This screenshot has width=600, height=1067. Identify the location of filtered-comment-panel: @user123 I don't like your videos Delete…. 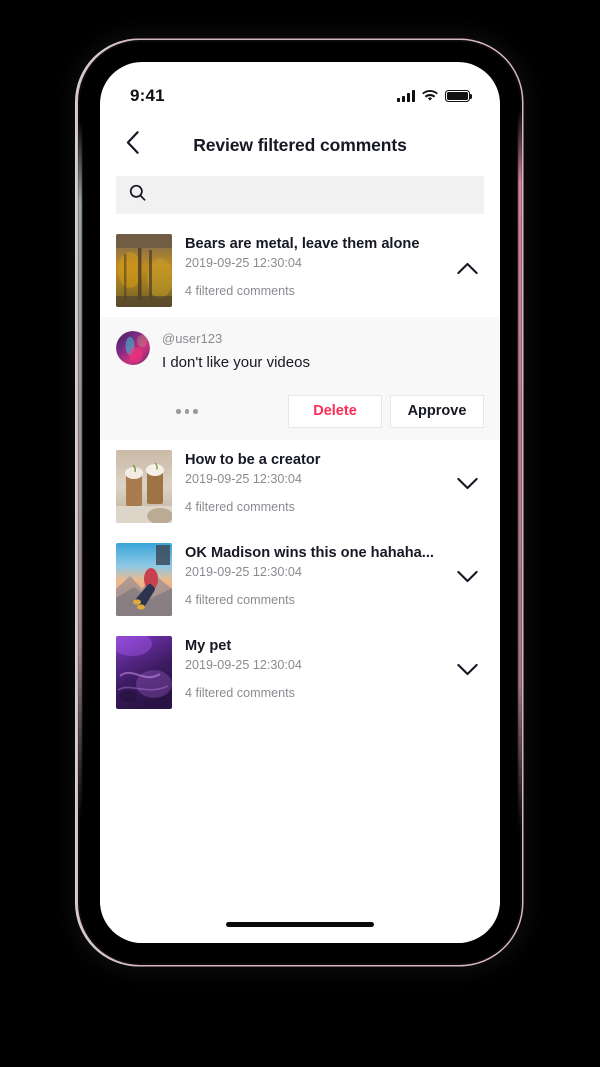
(300, 378).